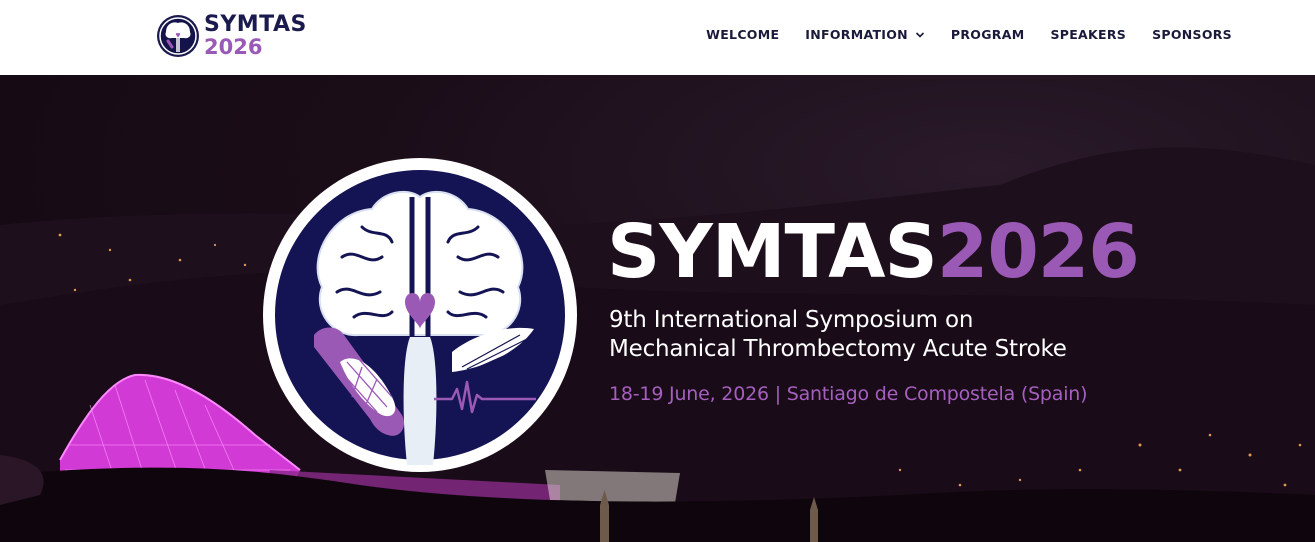 This screenshot has width=1315, height=542. I want to click on logo-year: 2026, so click(233, 47).